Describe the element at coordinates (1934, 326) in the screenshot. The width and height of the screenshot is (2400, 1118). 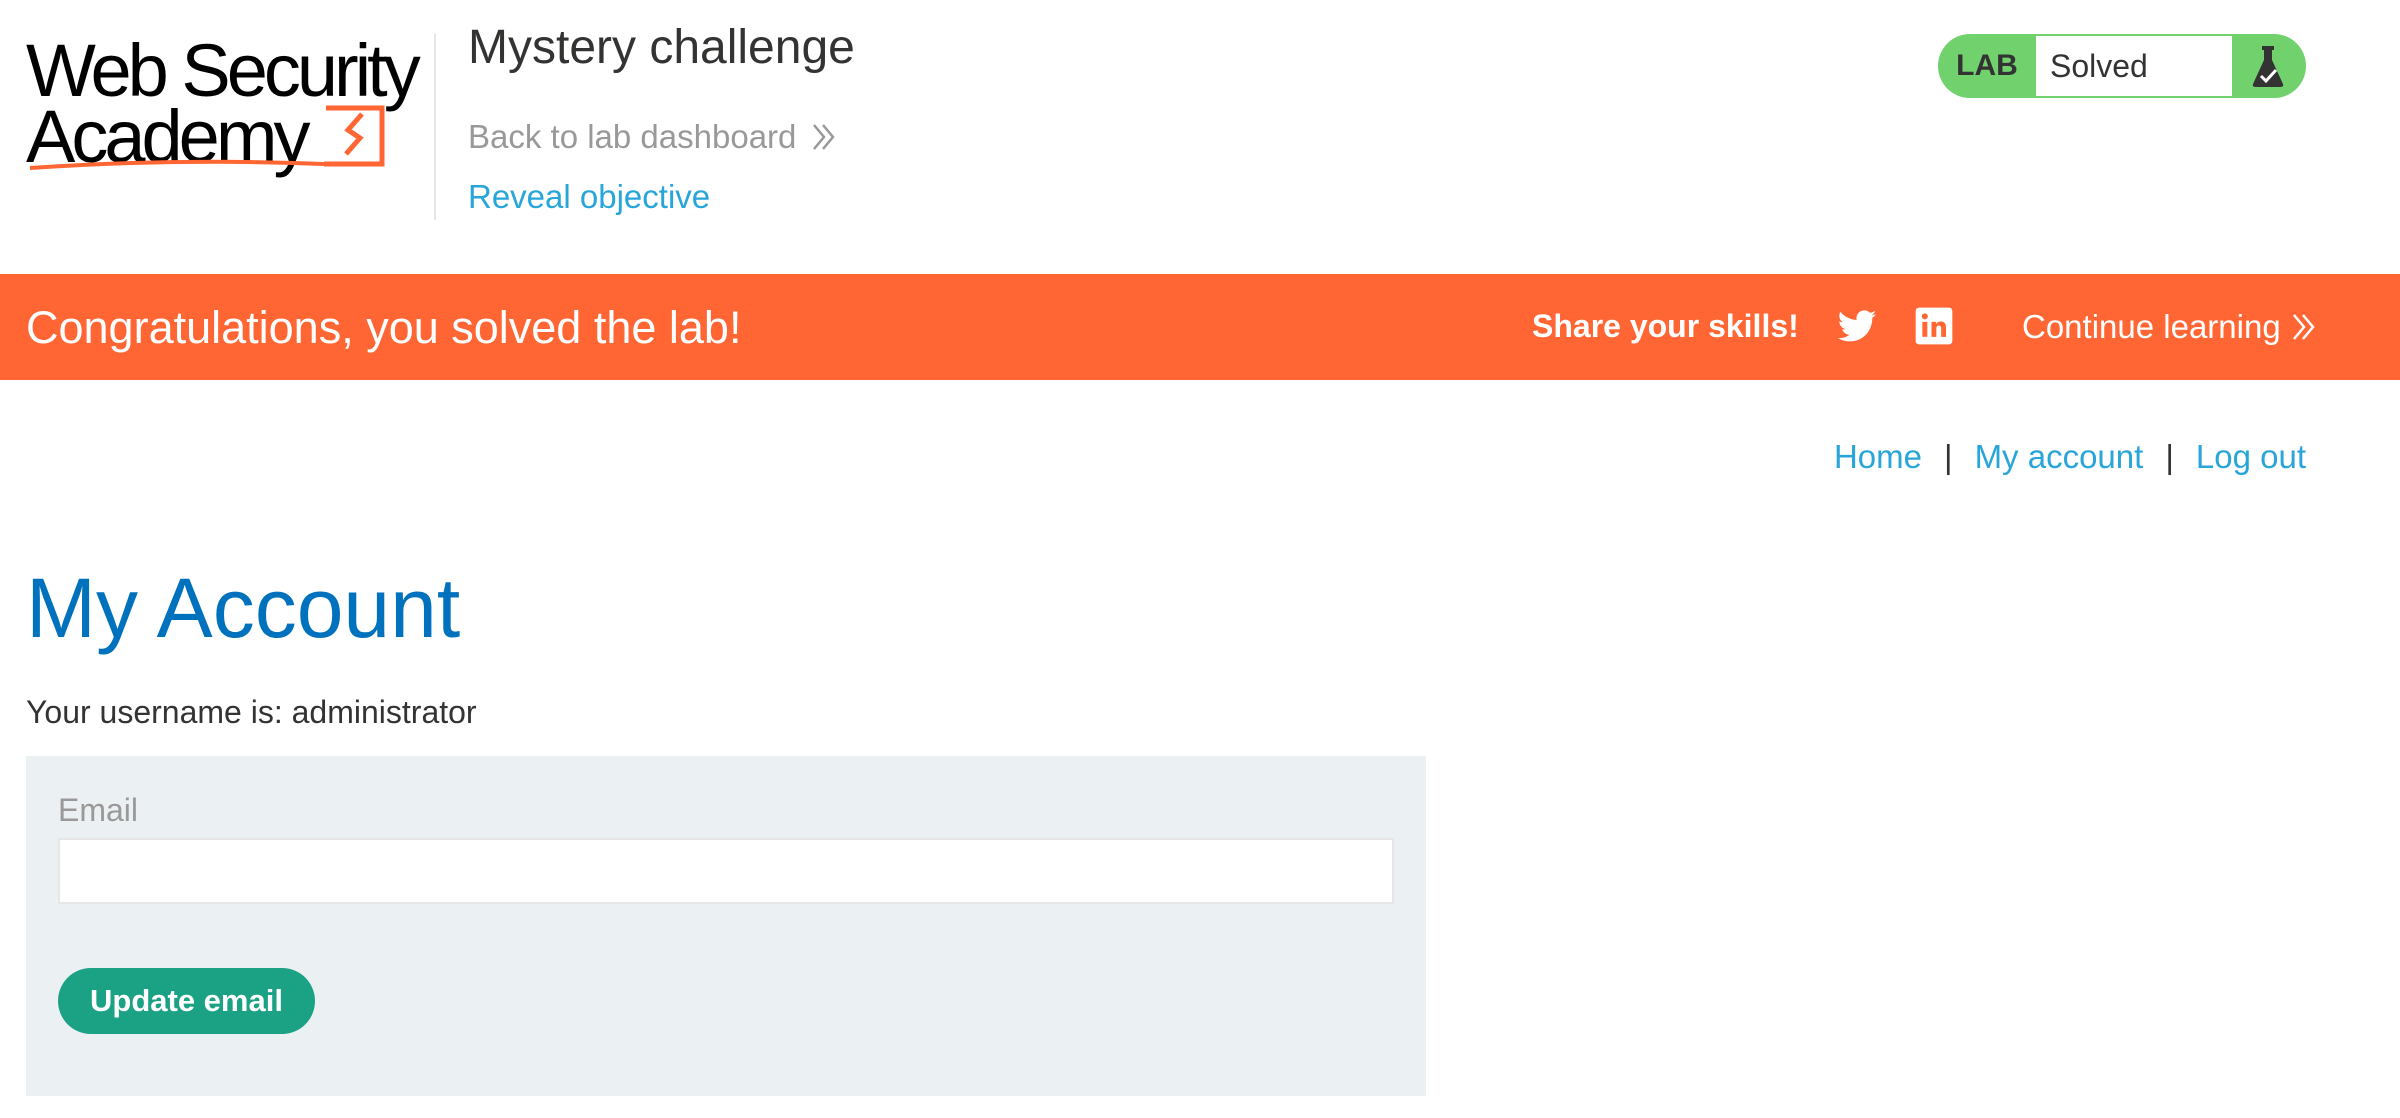
I see `linkedin-icon` at that location.